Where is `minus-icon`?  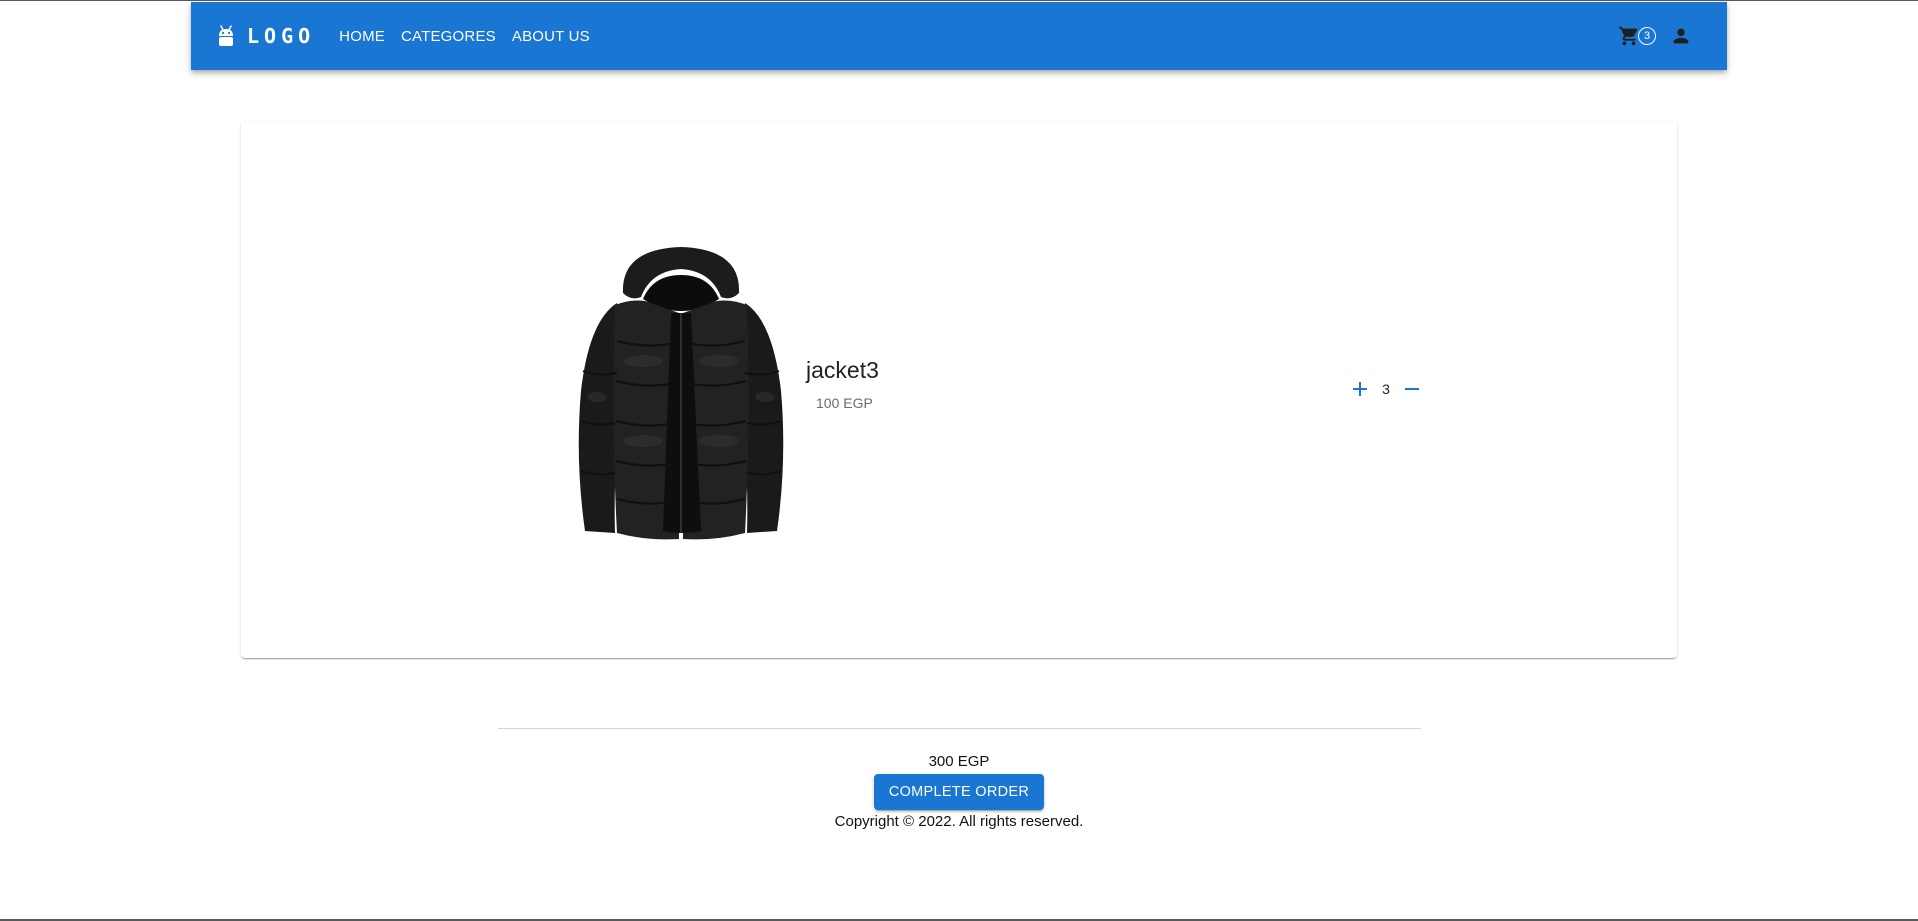 minus-icon is located at coordinates (1412, 389).